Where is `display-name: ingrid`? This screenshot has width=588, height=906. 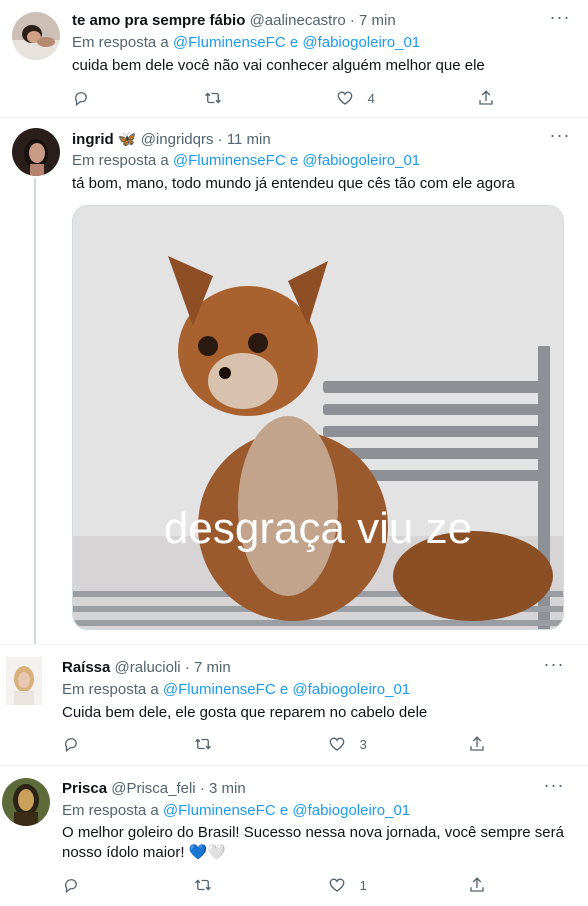
display-name: ingrid is located at coordinates (93, 139).